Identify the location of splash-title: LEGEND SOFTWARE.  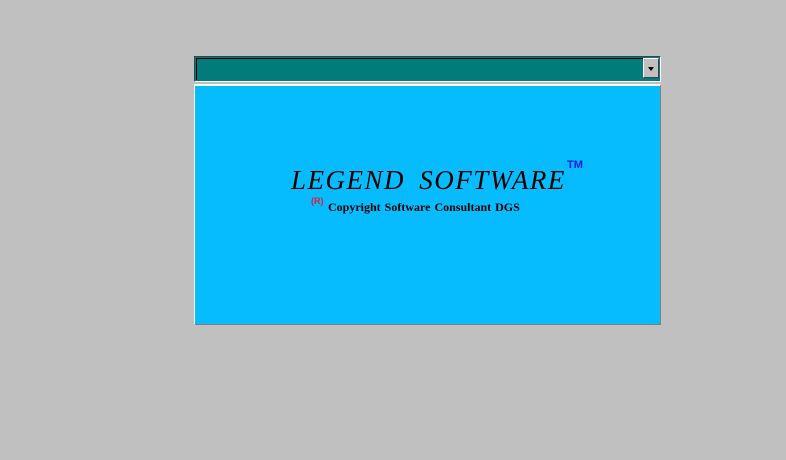
(428, 180).